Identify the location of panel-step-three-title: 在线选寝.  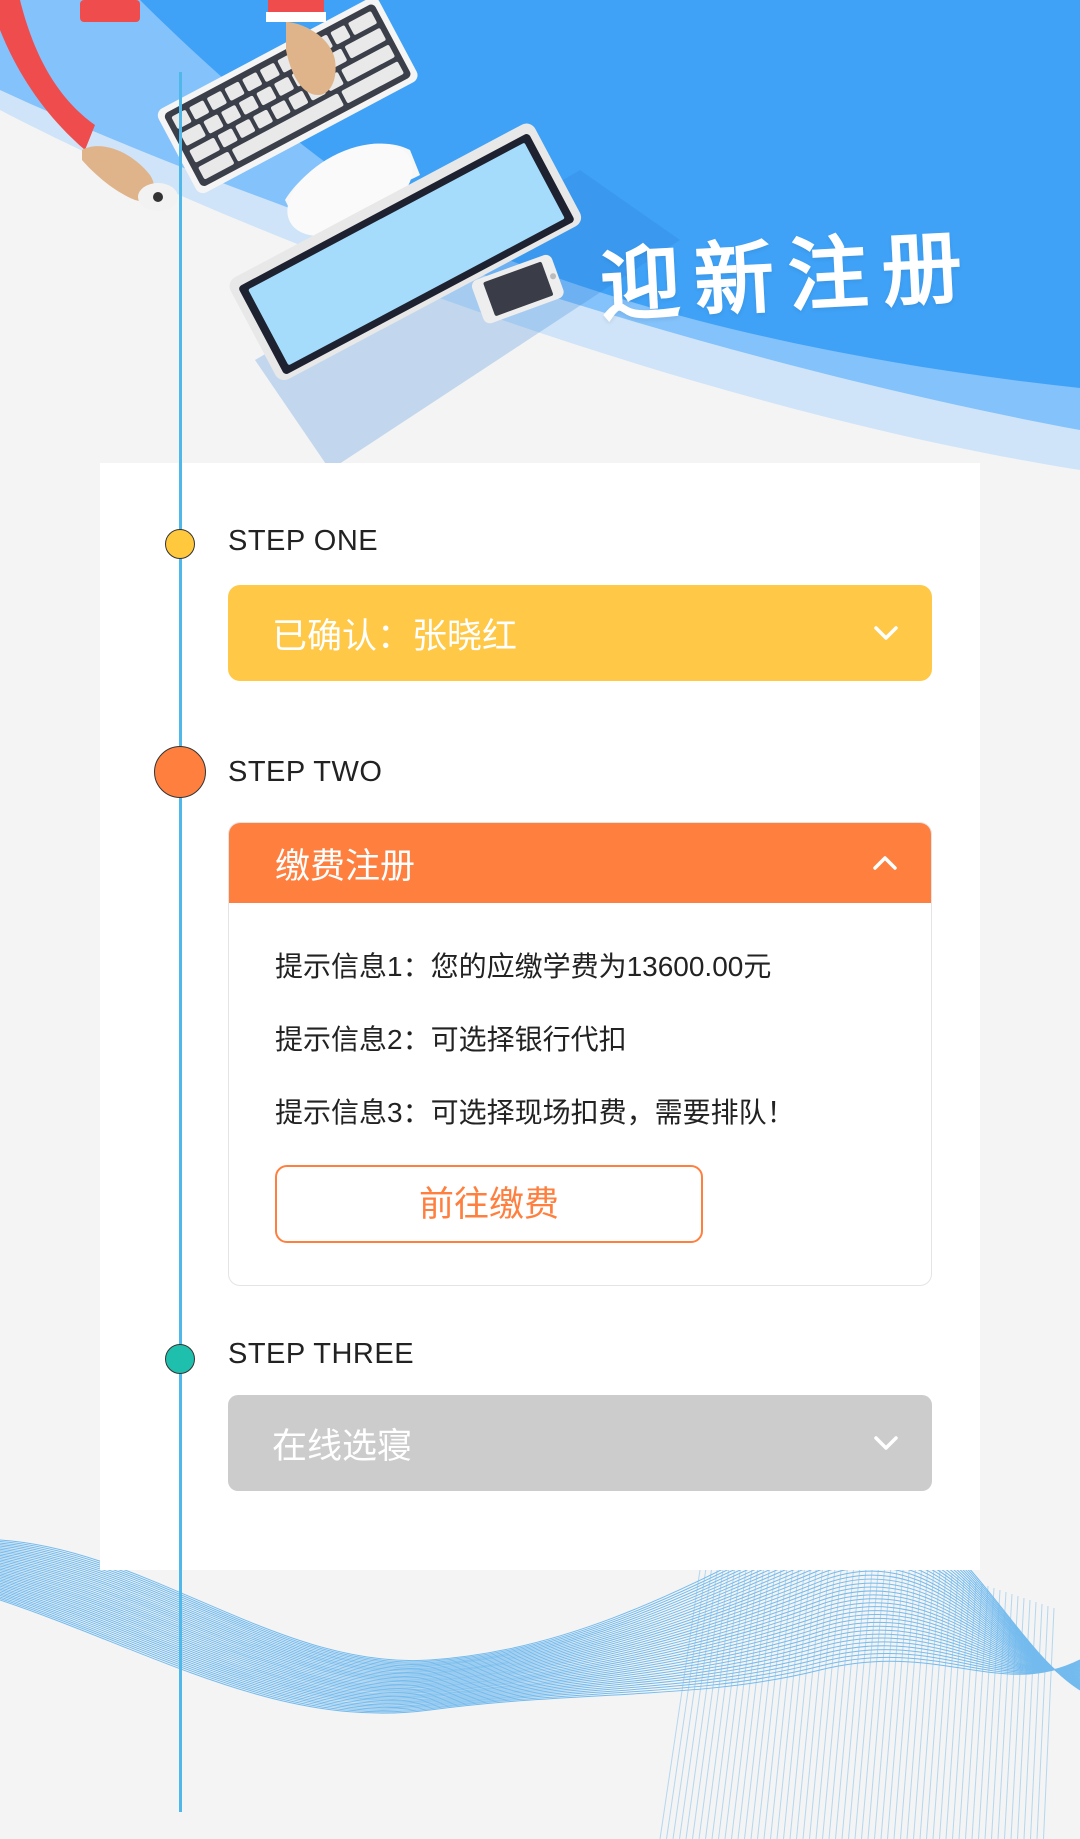
(342, 1446).